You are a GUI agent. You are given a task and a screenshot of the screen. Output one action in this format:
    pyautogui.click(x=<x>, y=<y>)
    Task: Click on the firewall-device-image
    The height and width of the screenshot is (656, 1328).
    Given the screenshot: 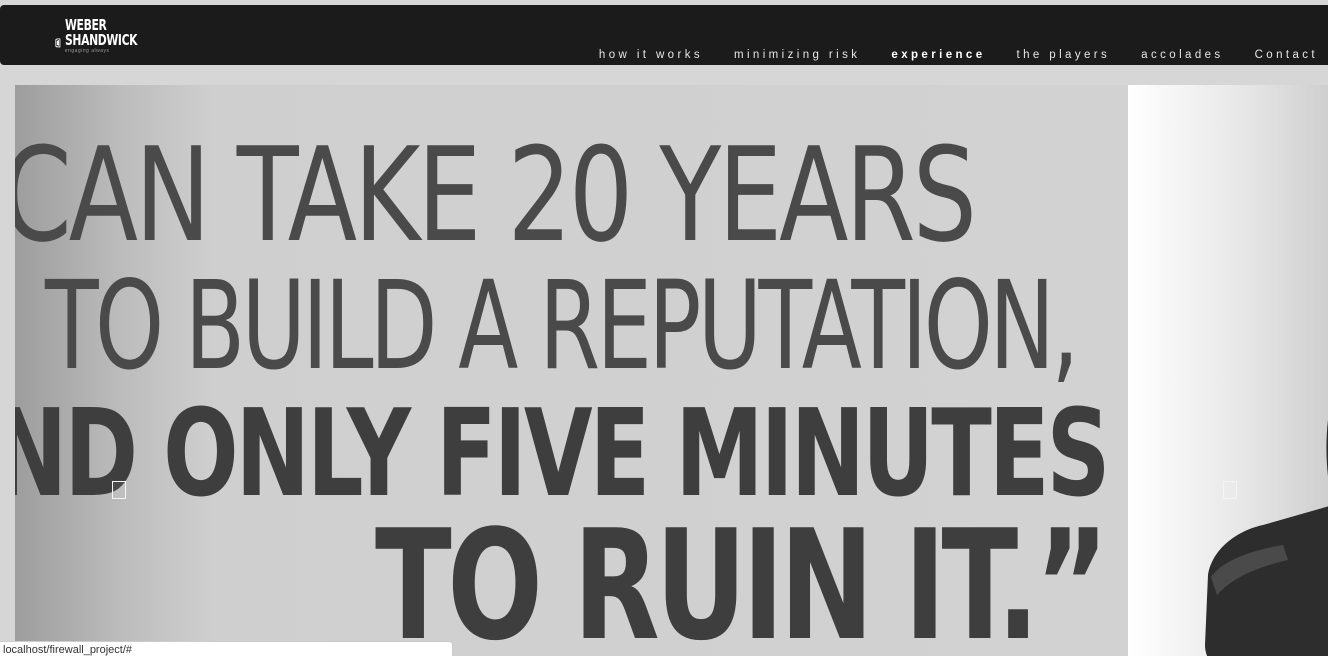 What is the action you would take?
    pyautogui.click(x=1266, y=538)
    